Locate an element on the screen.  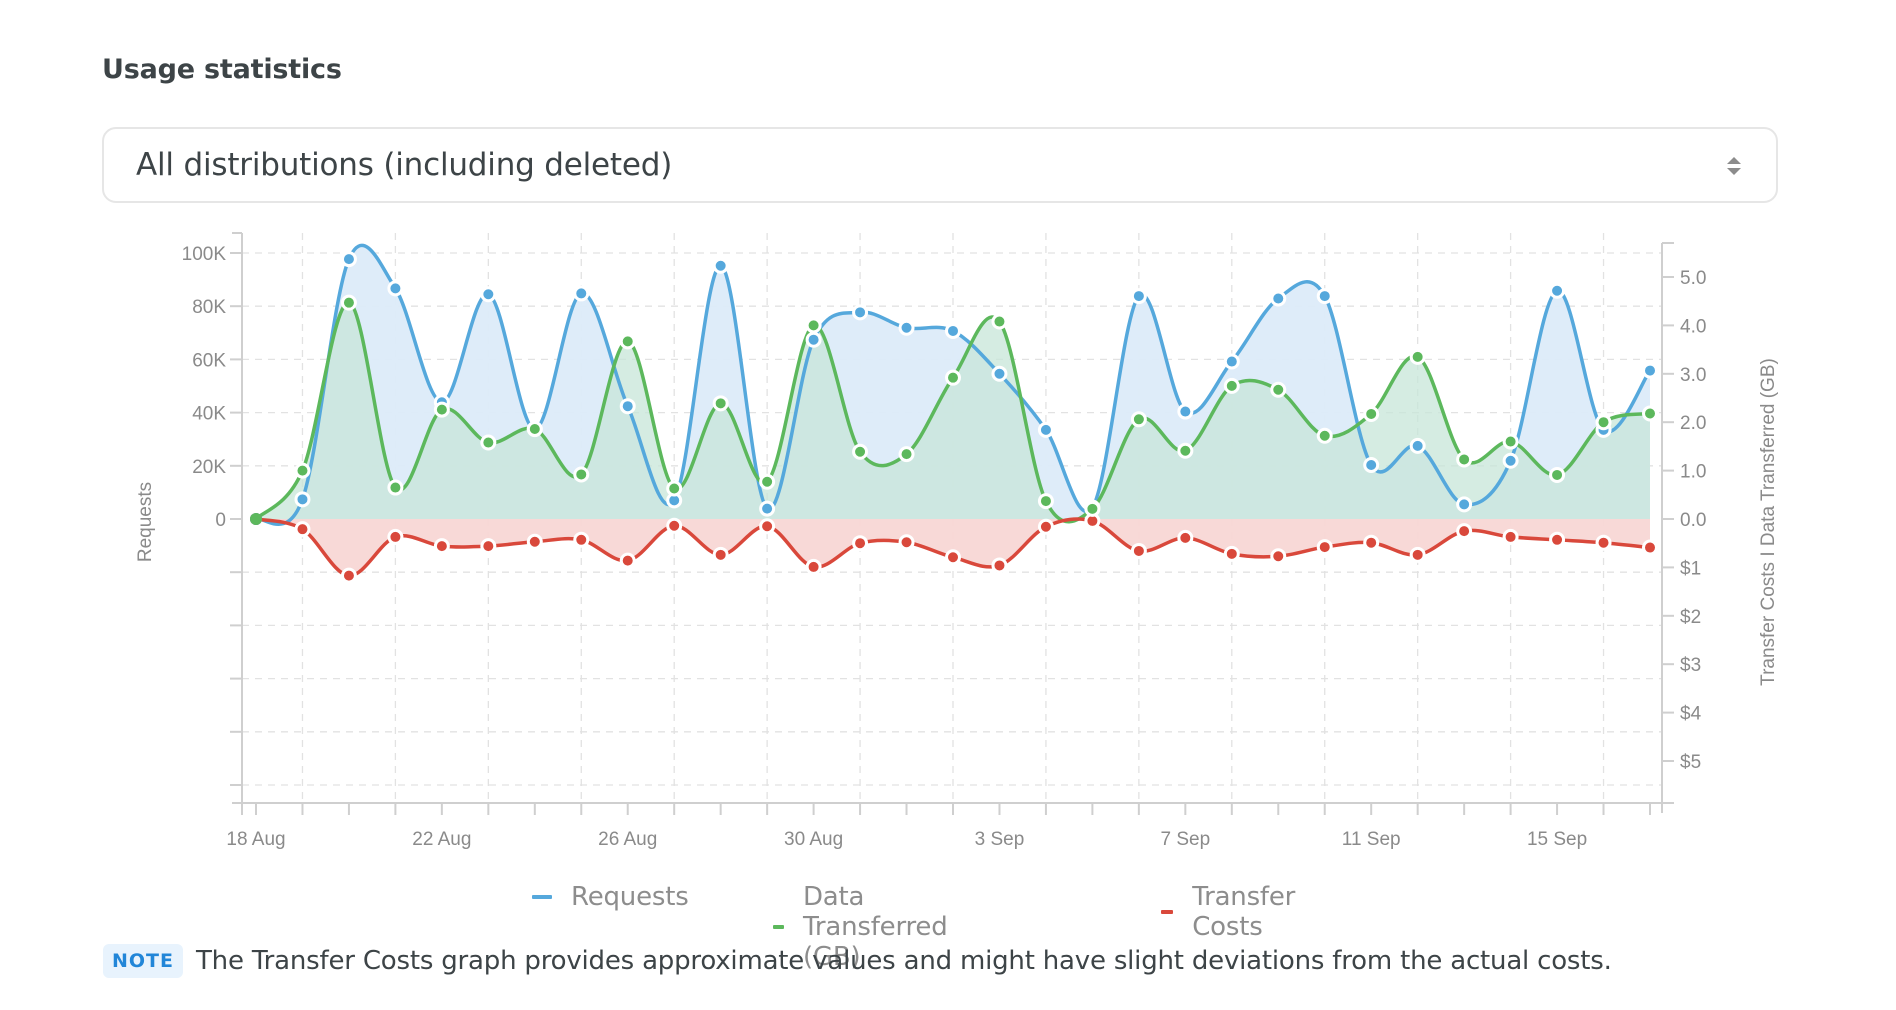
x-axis-tick-label: 26 Aug is located at coordinates (627, 839).